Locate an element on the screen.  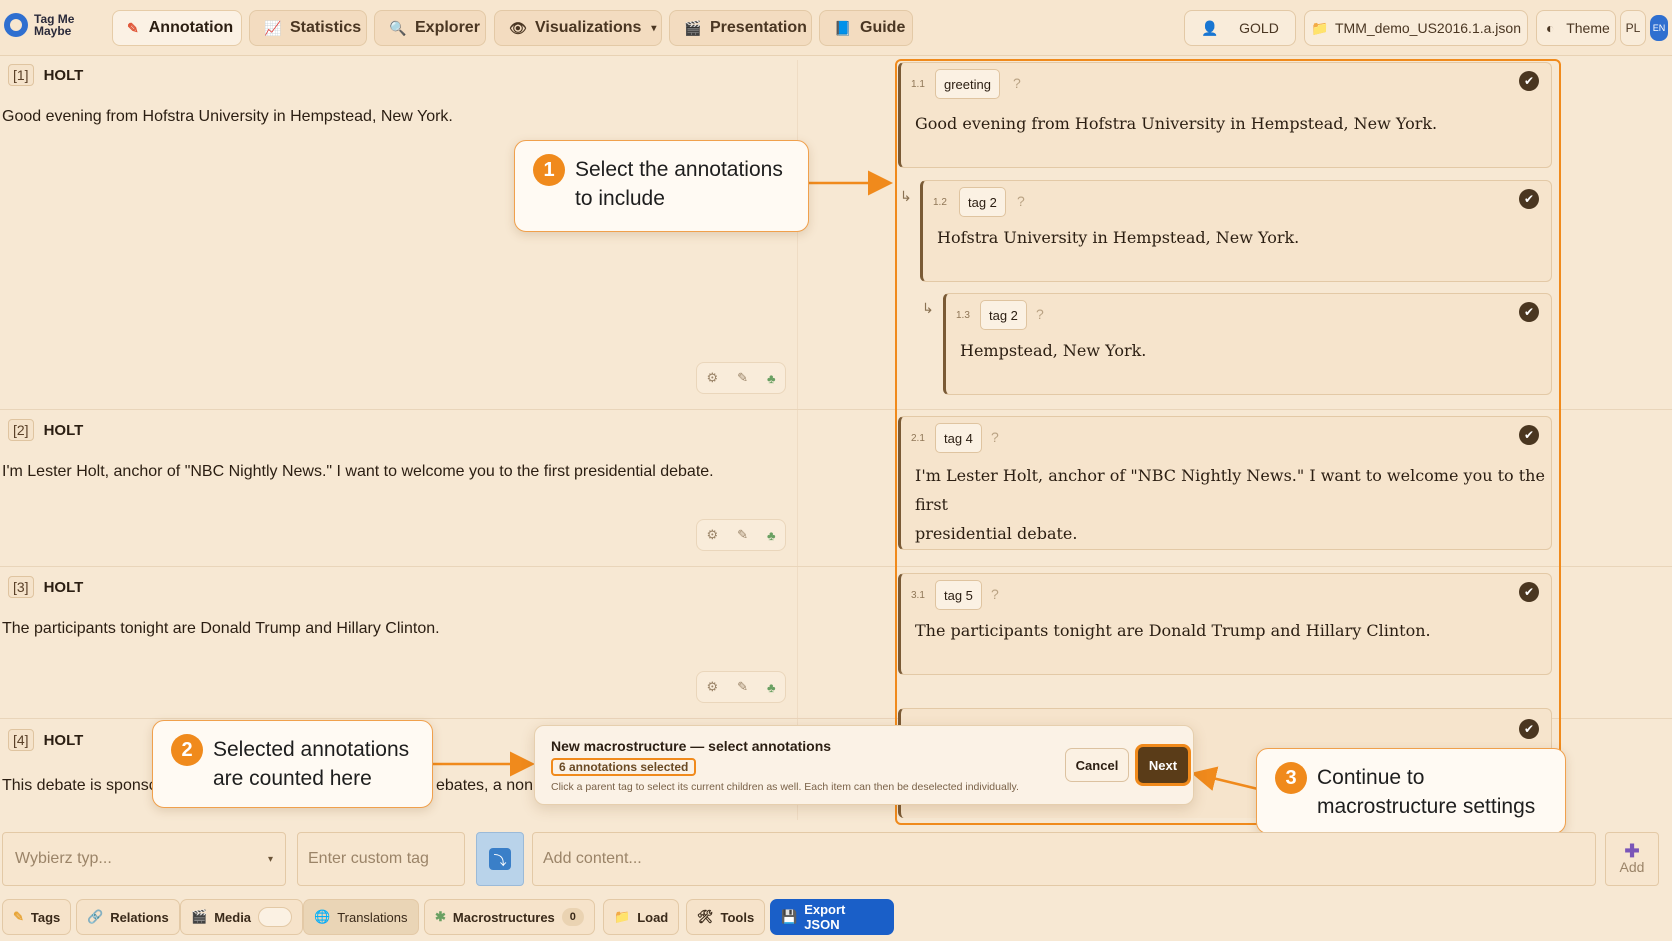
tools-button: 🛠 Tools is located at coordinates (726, 917).